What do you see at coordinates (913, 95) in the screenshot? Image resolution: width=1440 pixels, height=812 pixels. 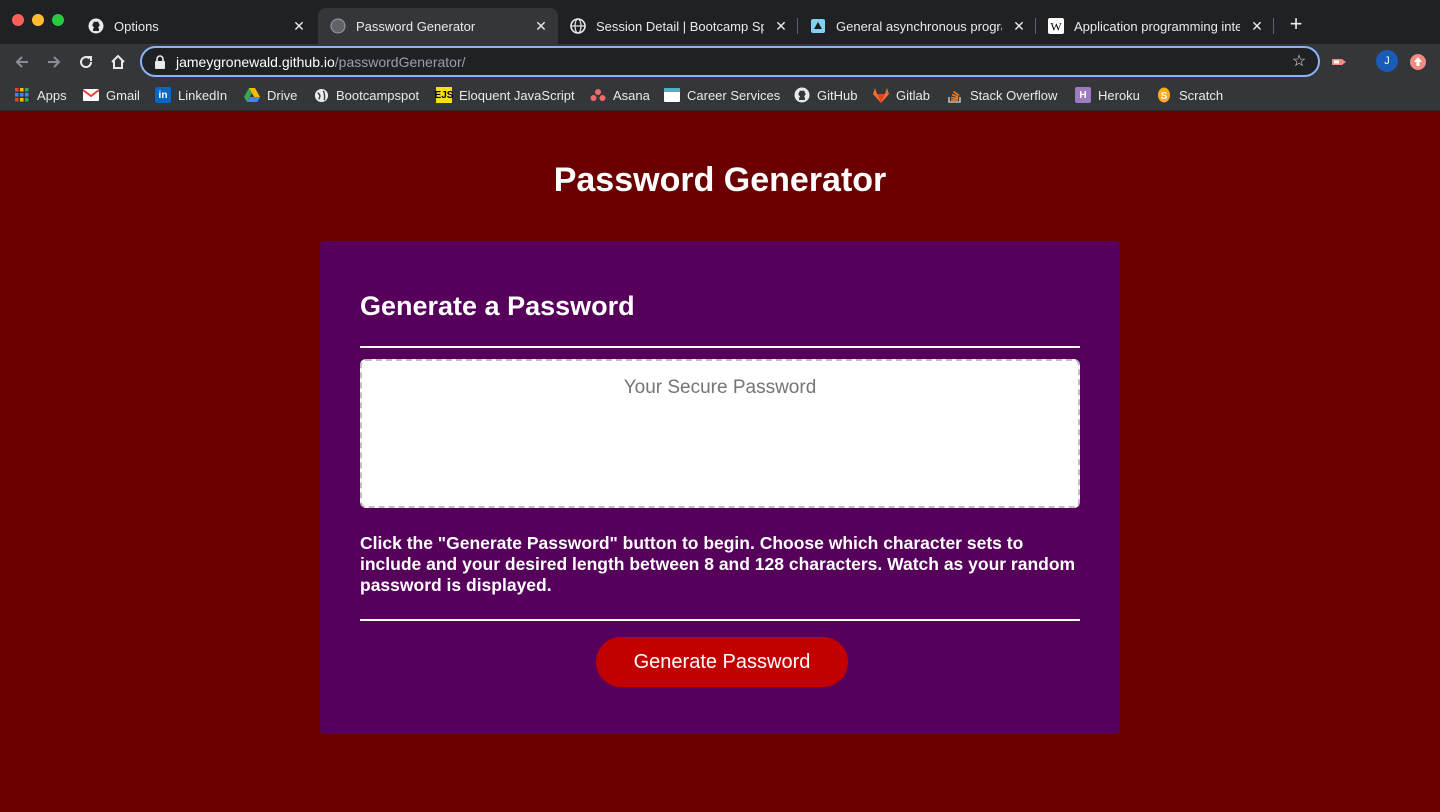 I see `bookmark-label: Gitlab` at bounding box center [913, 95].